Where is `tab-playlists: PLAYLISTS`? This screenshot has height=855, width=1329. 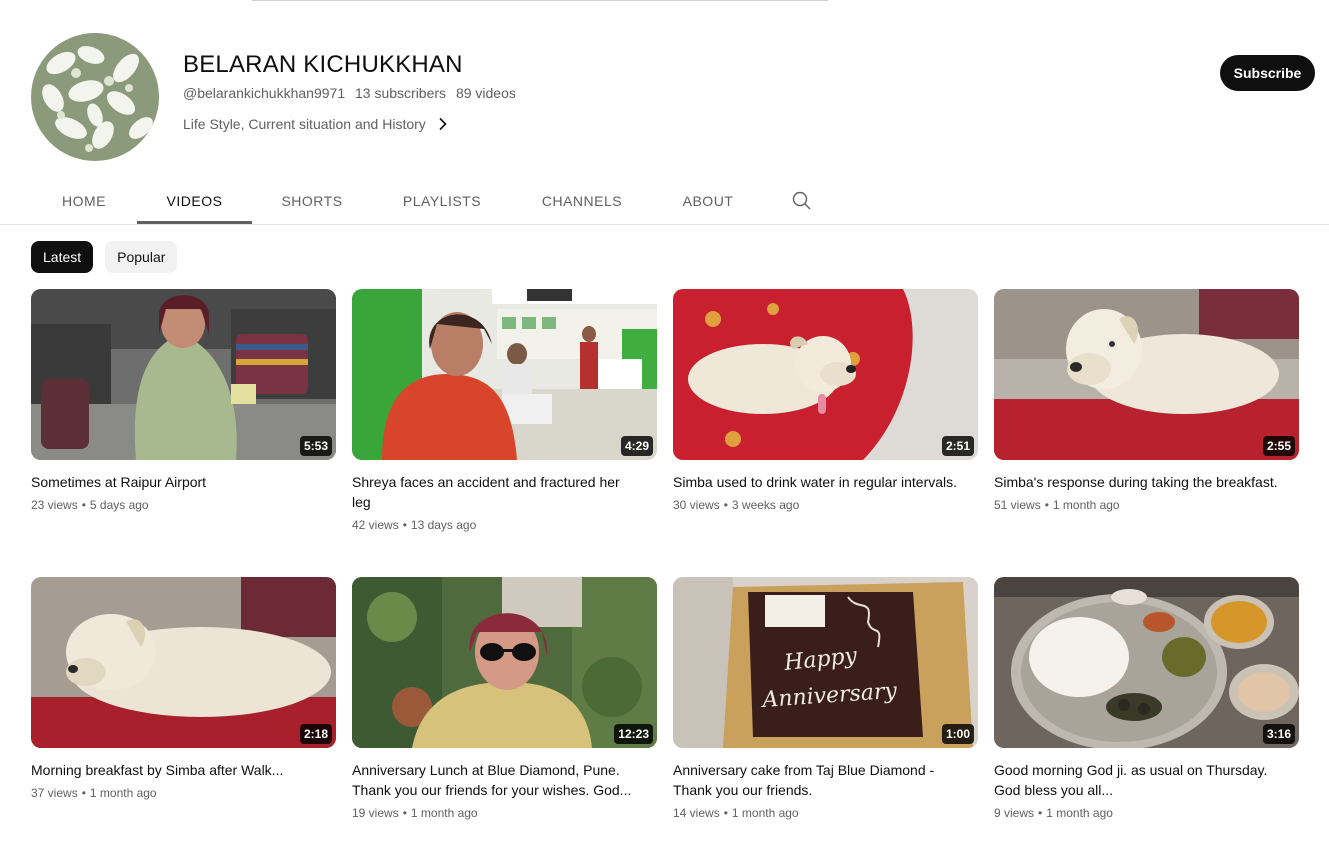
tab-playlists: PLAYLISTS is located at coordinates (442, 201).